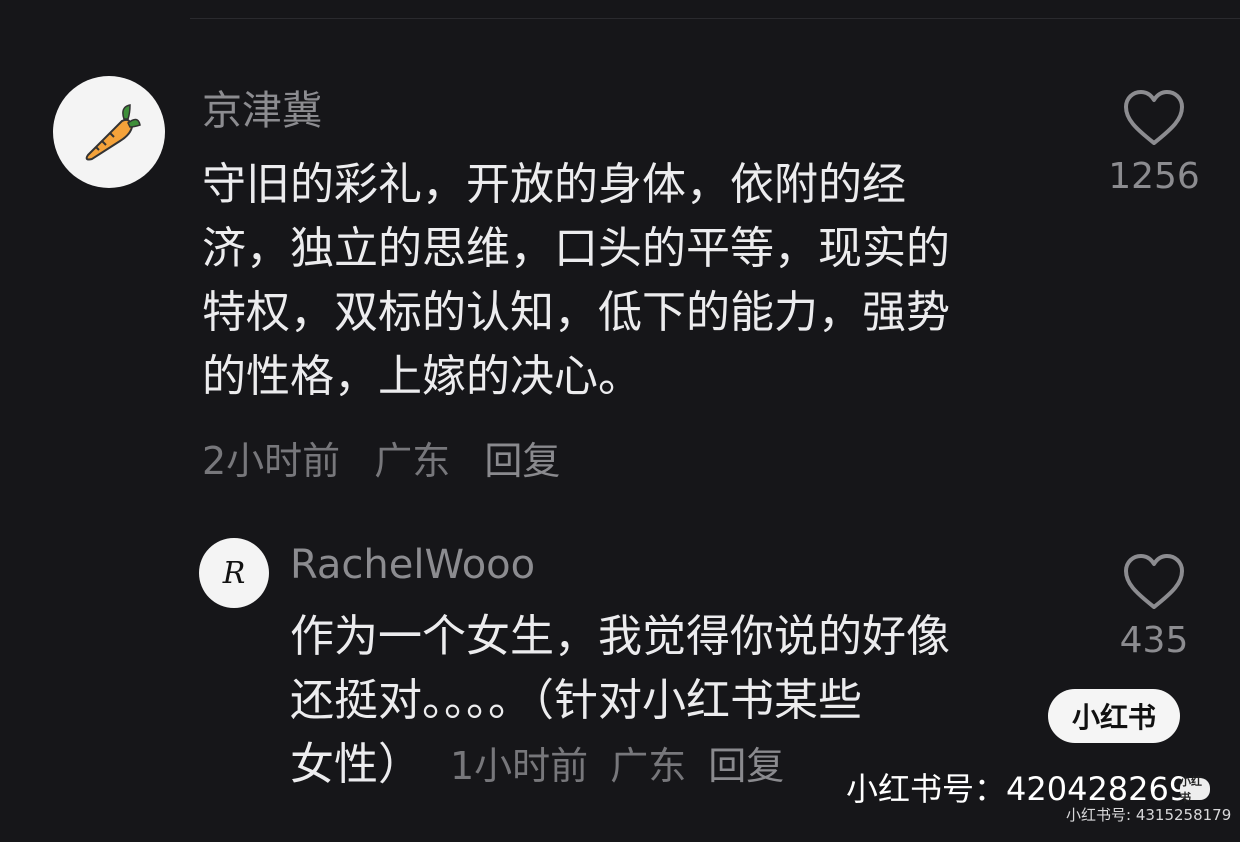  What do you see at coordinates (554, 184) in the screenshot?
I see `comment-text-line: 守旧的彩礼，开放的身体，依附的经` at bounding box center [554, 184].